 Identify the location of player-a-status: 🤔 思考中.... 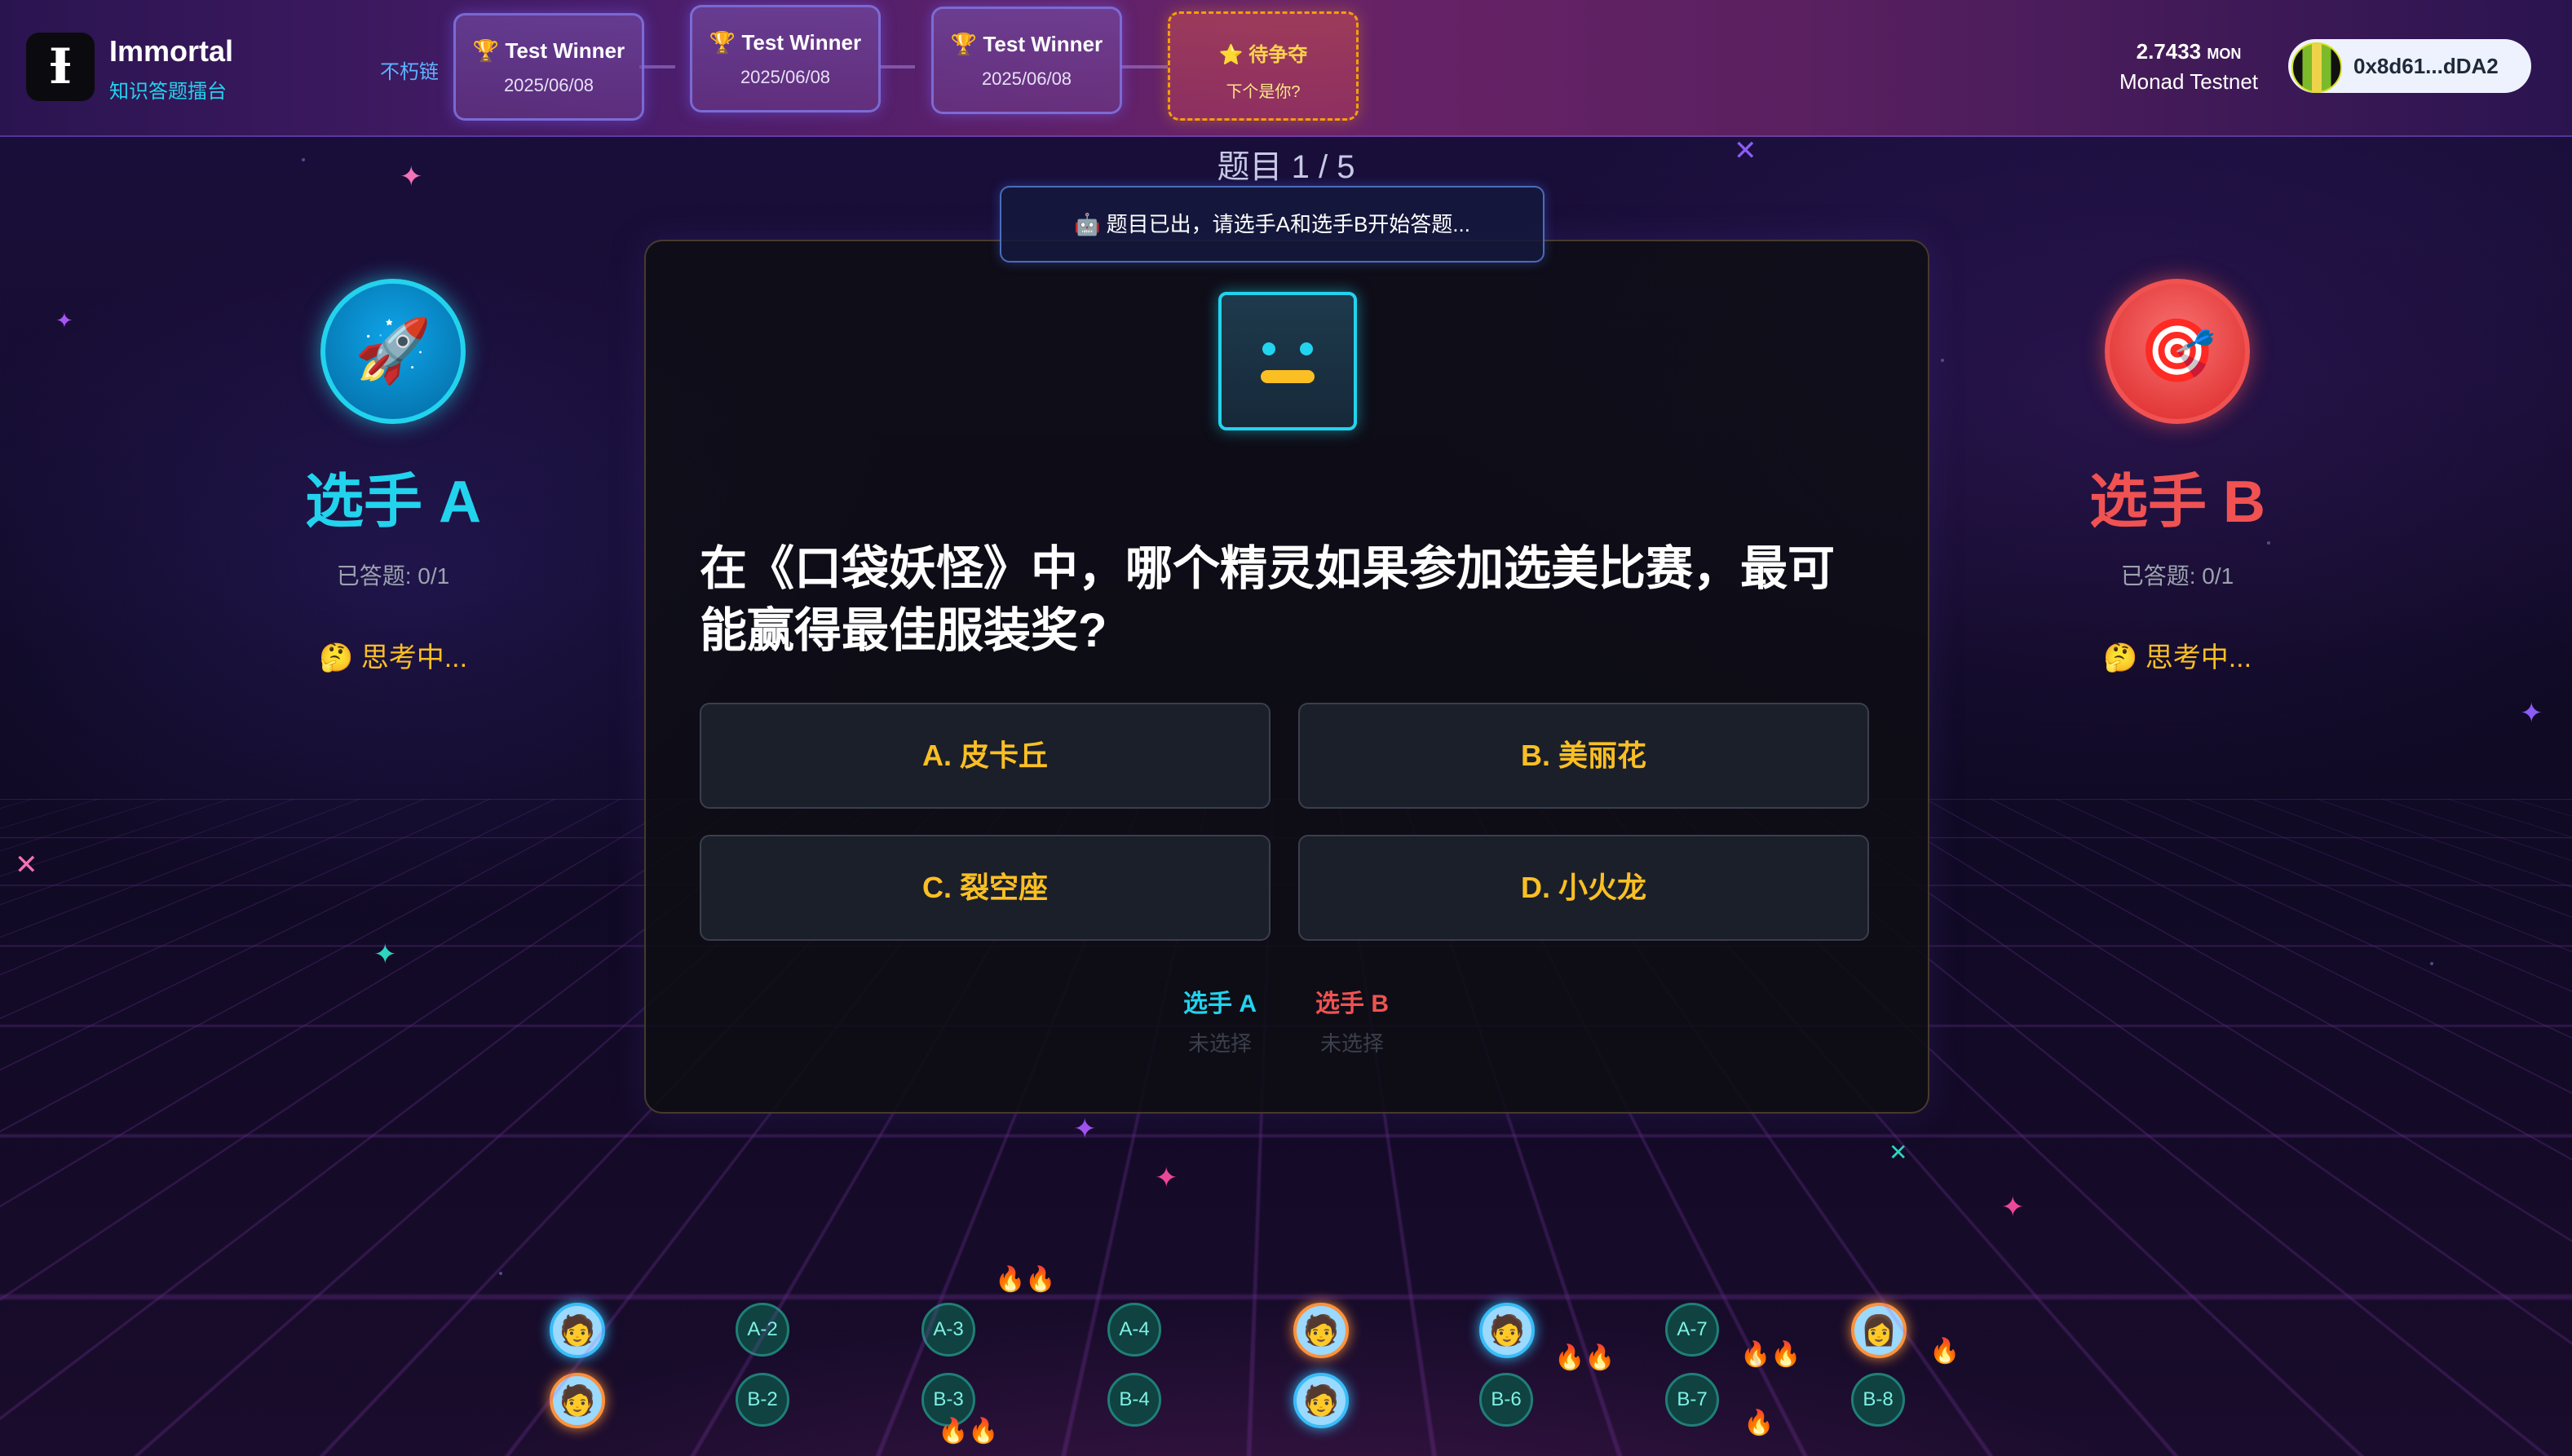
(393, 657).